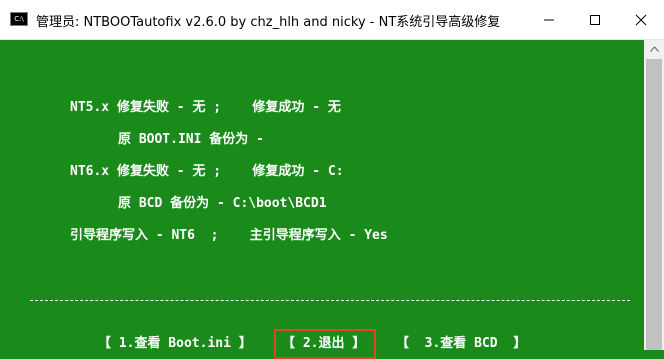  I want to click on console-app-icon: C:\, so click(19, 19).